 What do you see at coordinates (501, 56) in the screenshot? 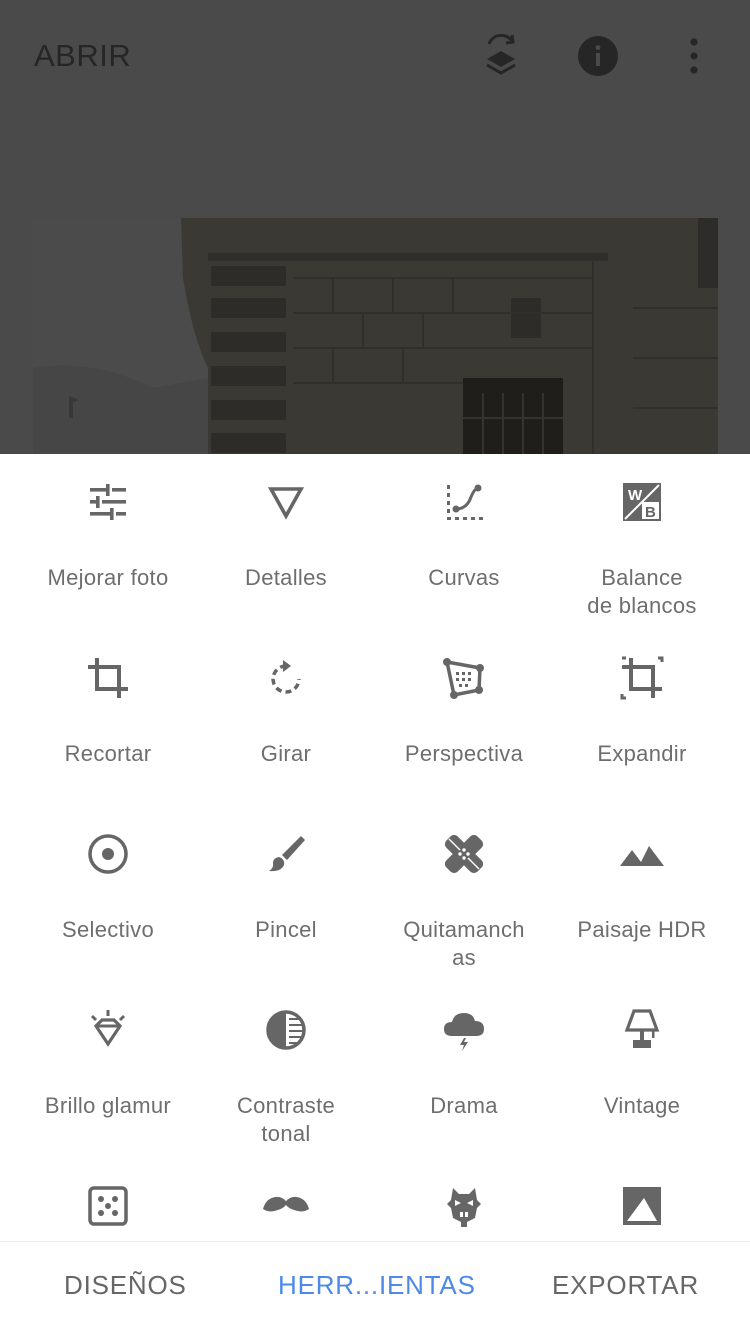
I see `layers-icon` at bounding box center [501, 56].